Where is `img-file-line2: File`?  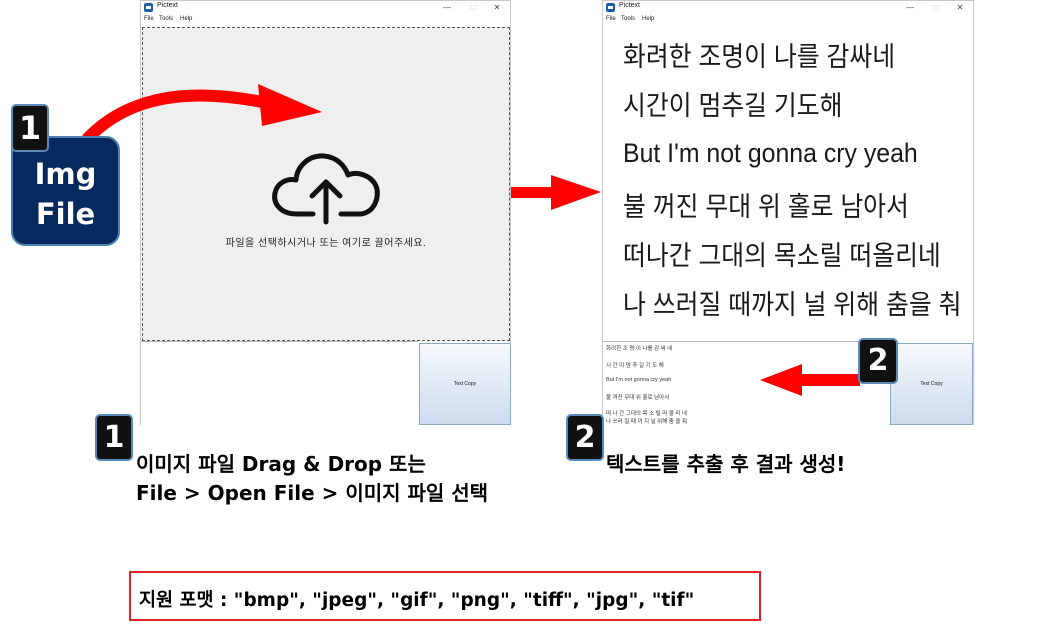
img-file-line2: File is located at coordinates (65, 214).